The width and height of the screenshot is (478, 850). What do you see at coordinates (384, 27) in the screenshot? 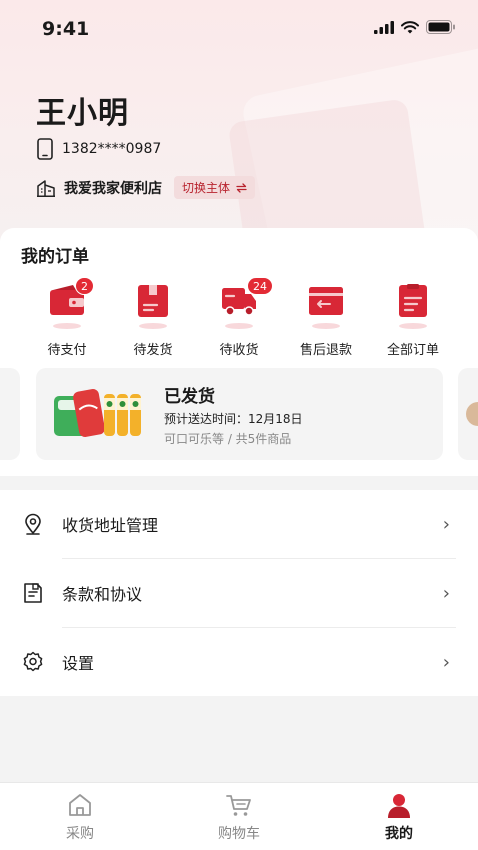
I see `signal-icon` at bounding box center [384, 27].